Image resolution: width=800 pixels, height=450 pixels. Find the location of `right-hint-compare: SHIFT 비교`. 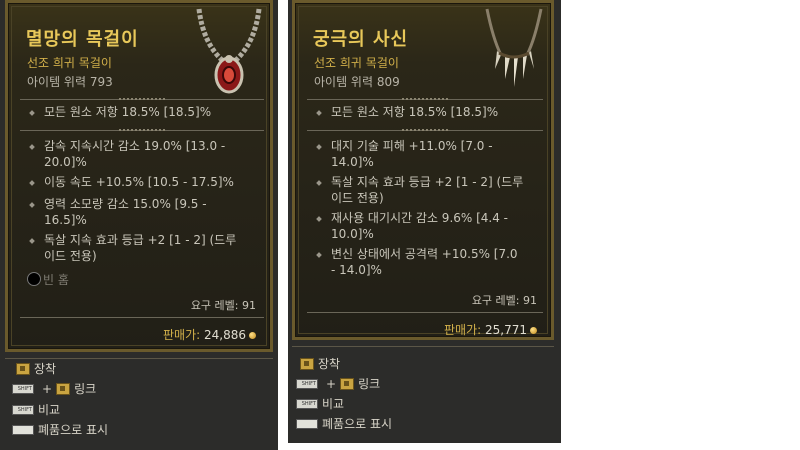

right-hint-compare: SHIFT 비교 is located at coordinates (320, 403).